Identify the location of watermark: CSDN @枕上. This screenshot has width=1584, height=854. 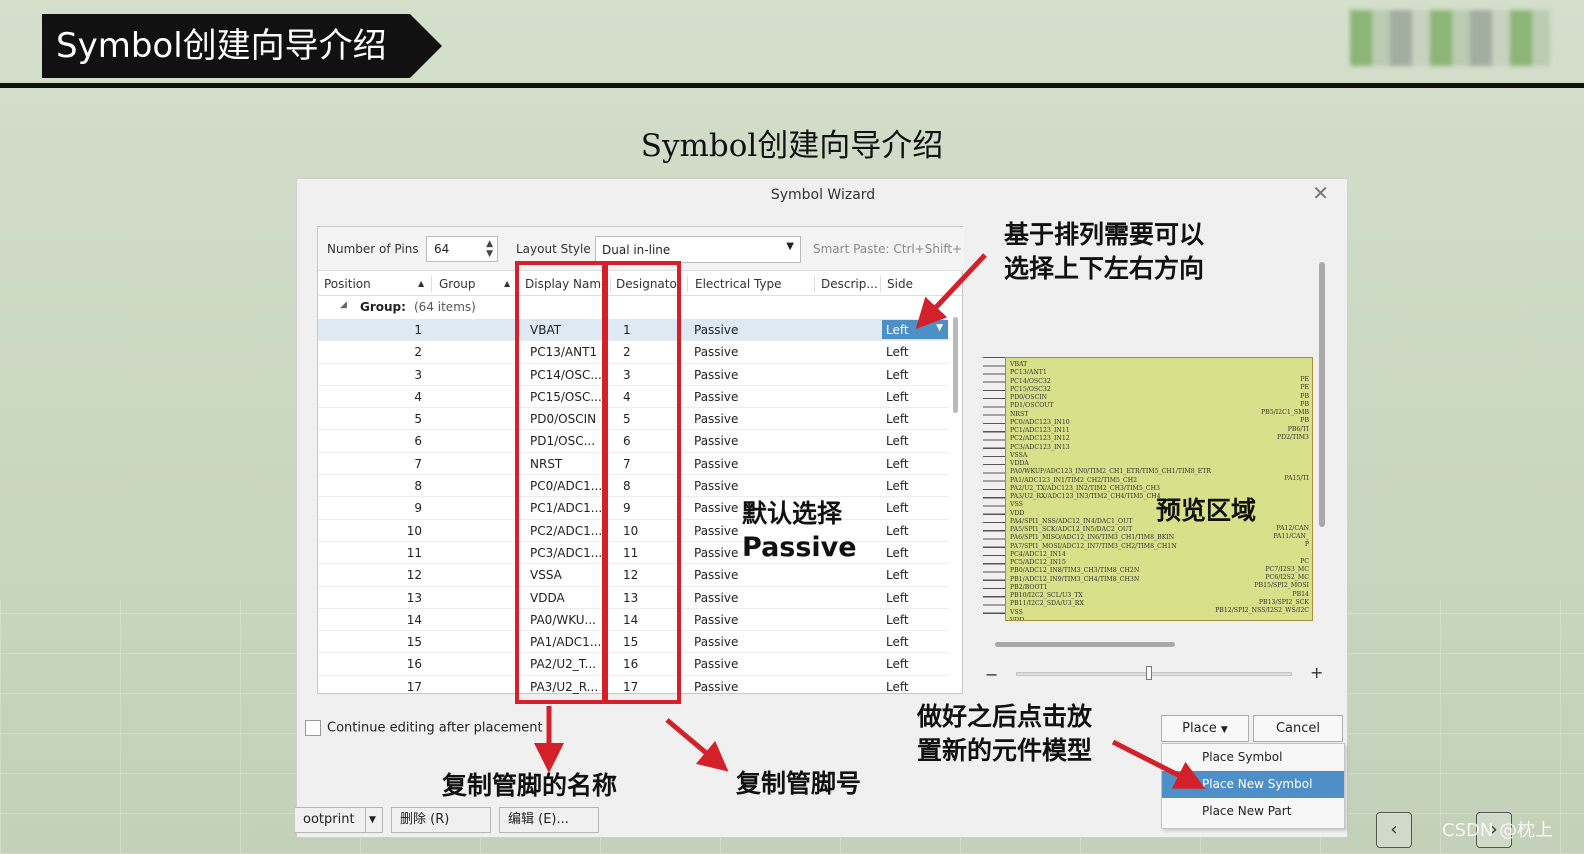
(1498, 830).